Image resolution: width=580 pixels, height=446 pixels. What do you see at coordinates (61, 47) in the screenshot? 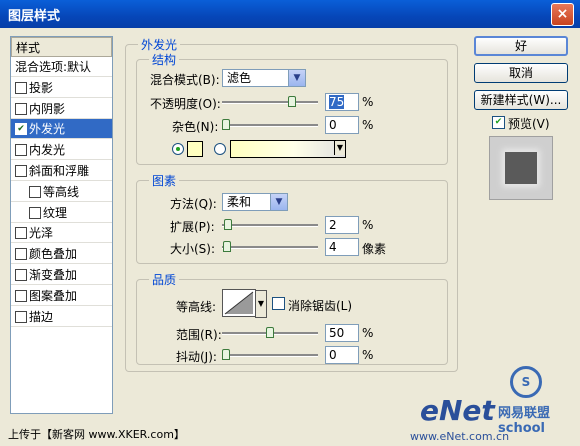
I see `styles-header: 样式` at bounding box center [61, 47].